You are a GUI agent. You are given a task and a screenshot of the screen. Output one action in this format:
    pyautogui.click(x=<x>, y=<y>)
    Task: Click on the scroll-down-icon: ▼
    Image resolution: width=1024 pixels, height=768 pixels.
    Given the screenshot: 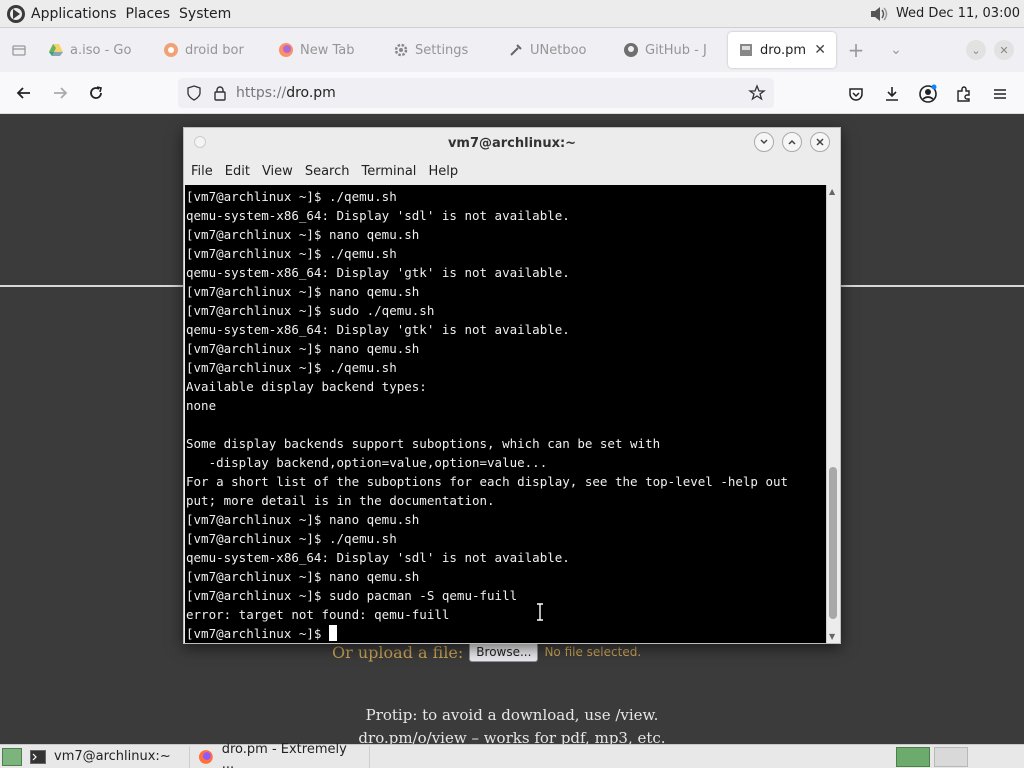 What is the action you would take?
    pyautogui.click(x=832, y=636)
    